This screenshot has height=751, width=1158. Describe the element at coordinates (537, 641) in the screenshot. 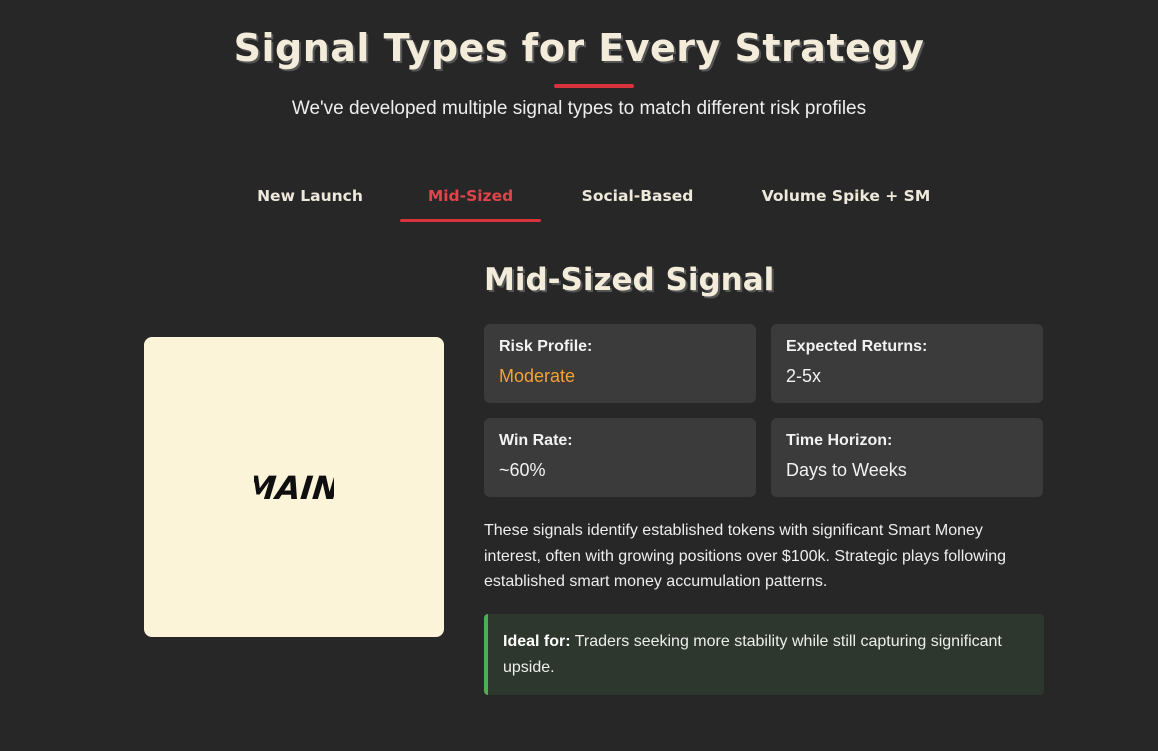

I see `ideal-for-label: Ideal for:` at that location.